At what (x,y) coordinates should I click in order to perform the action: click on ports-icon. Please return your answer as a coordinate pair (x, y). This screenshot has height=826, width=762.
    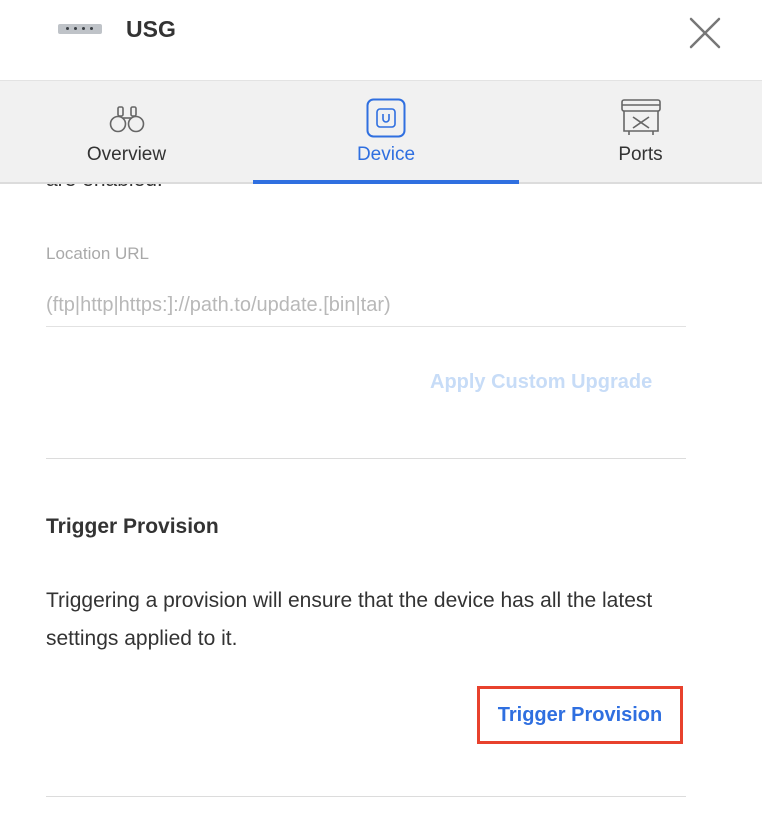
    Looking at the image, I should click on (641, 120).